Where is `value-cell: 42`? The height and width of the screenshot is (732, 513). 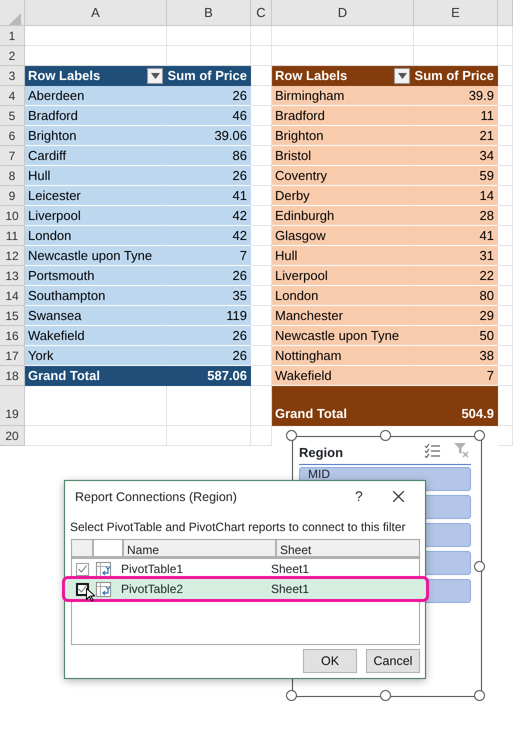
value-cell: 42 is located at coordinates (209, 236).